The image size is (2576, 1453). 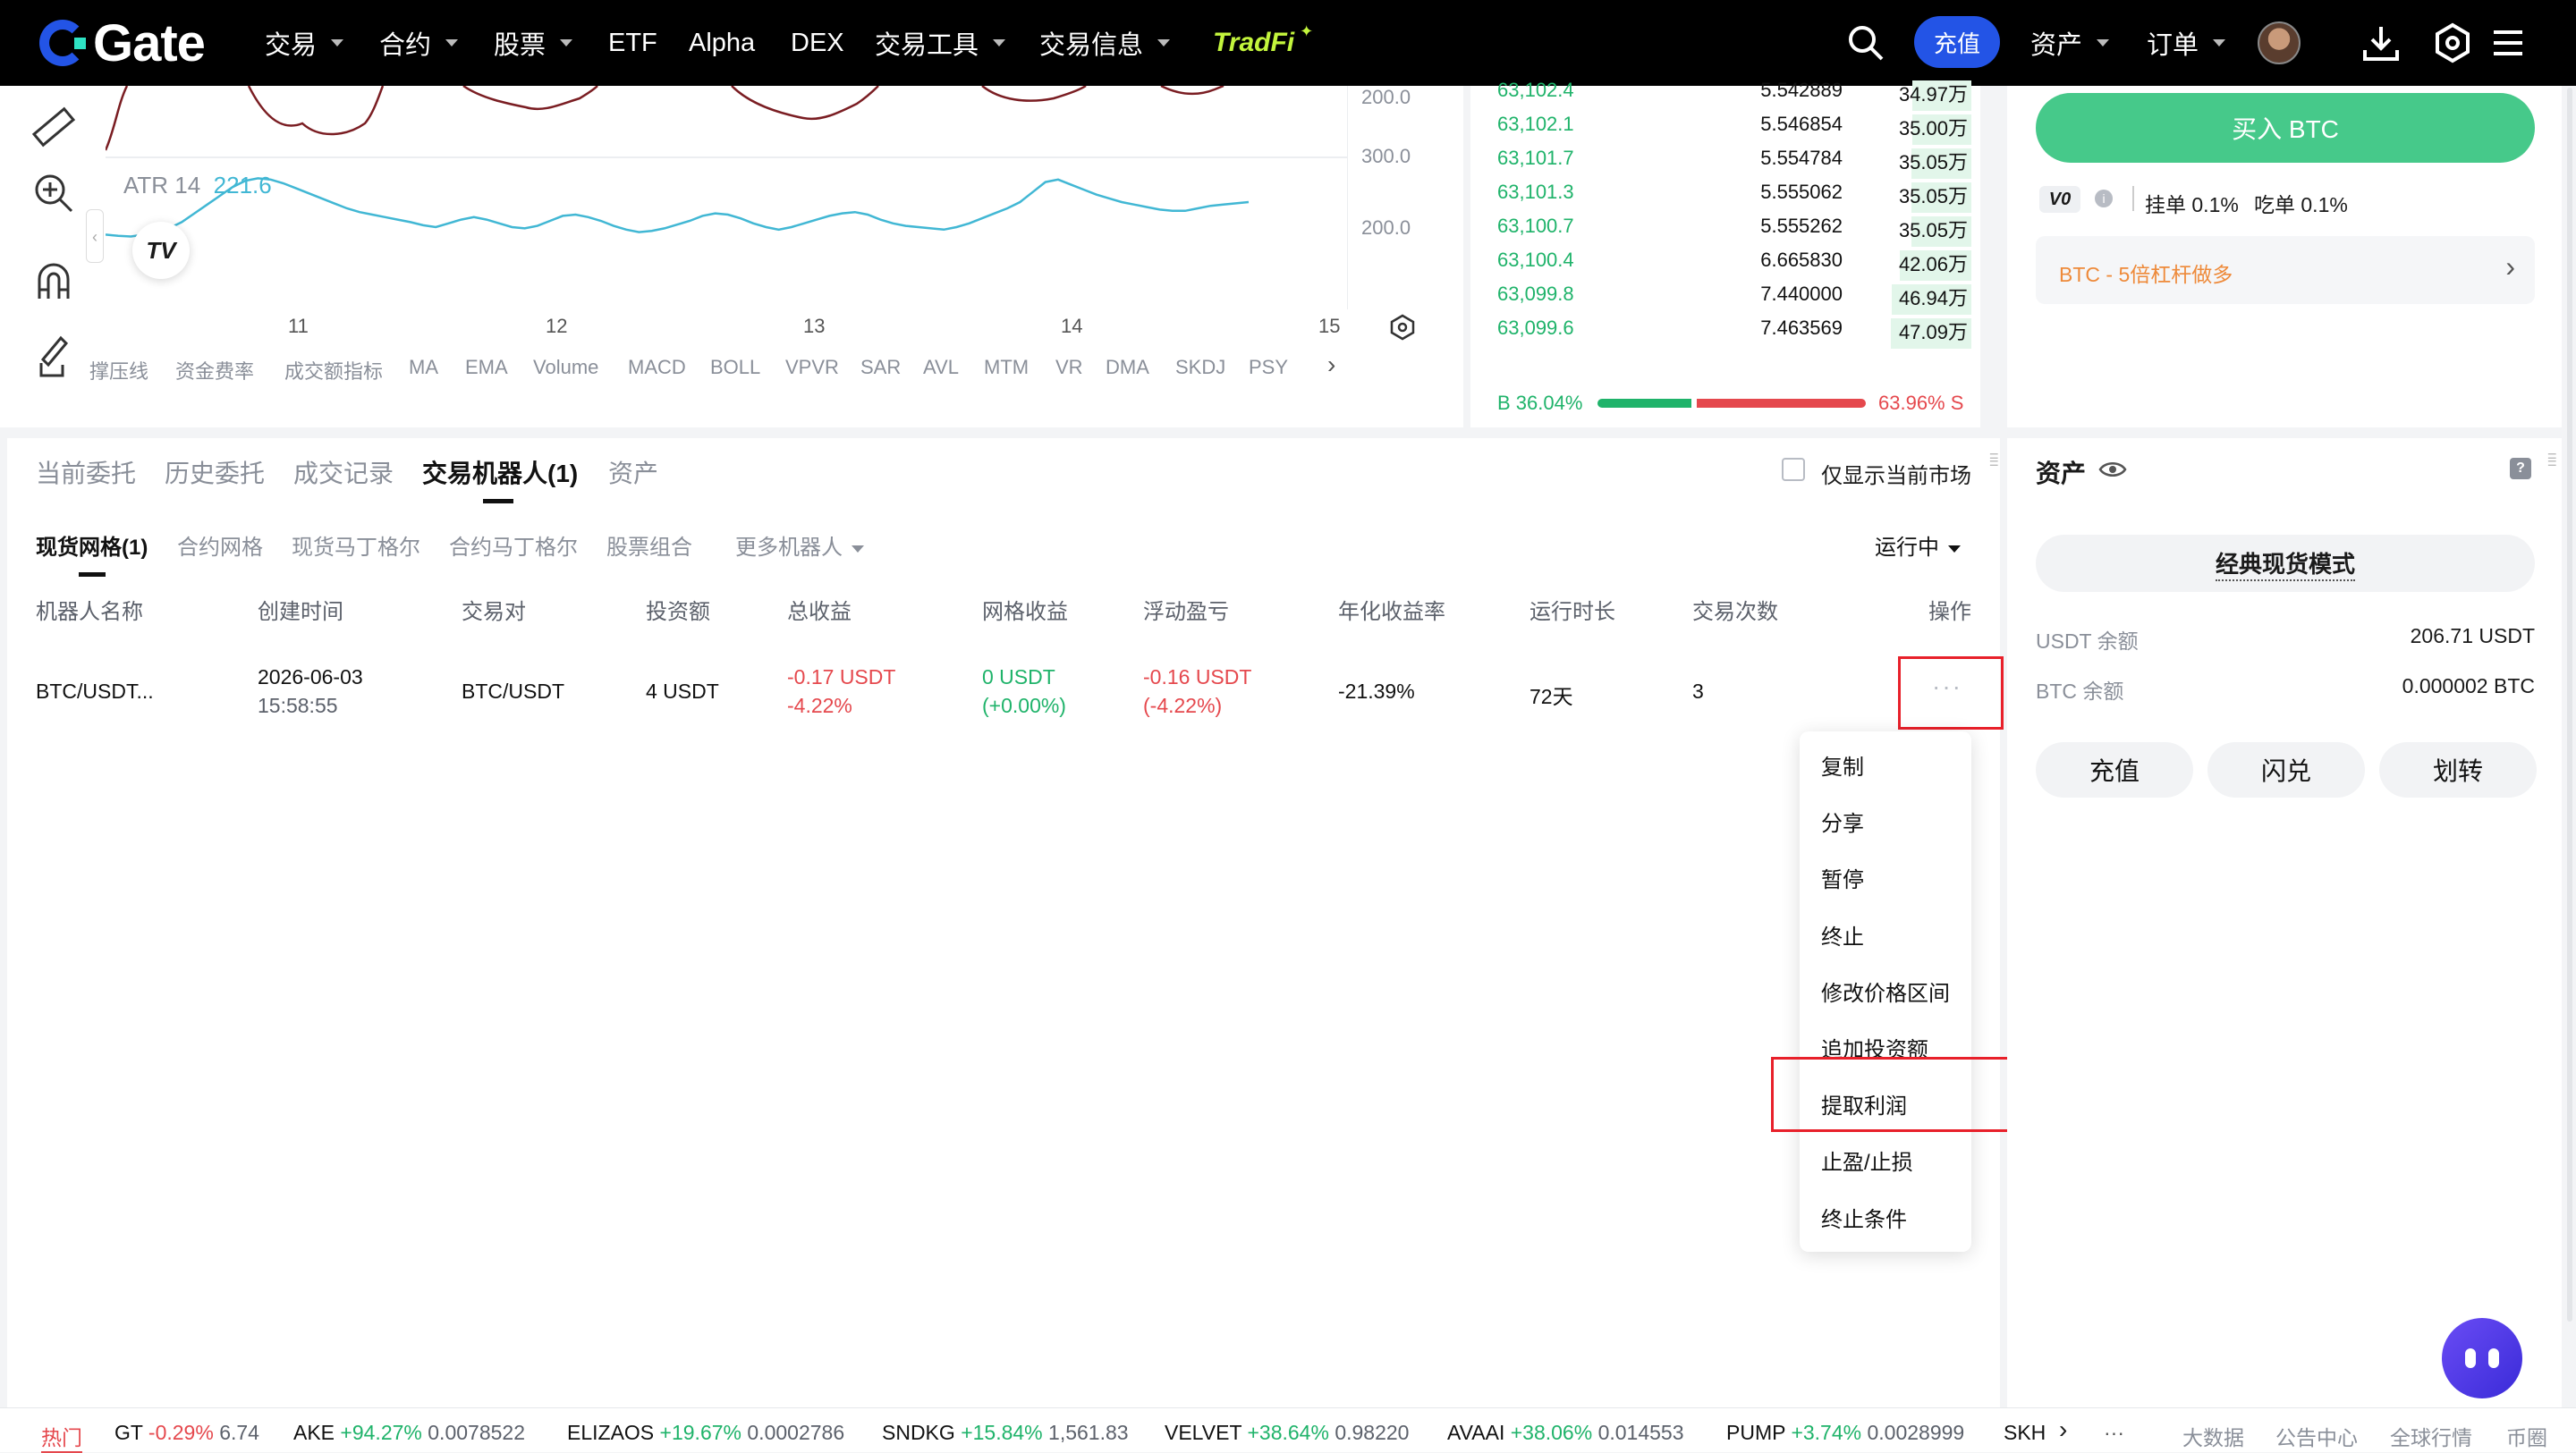 I want to click on transfer-button: 划转, so click(x=2458, y=770).